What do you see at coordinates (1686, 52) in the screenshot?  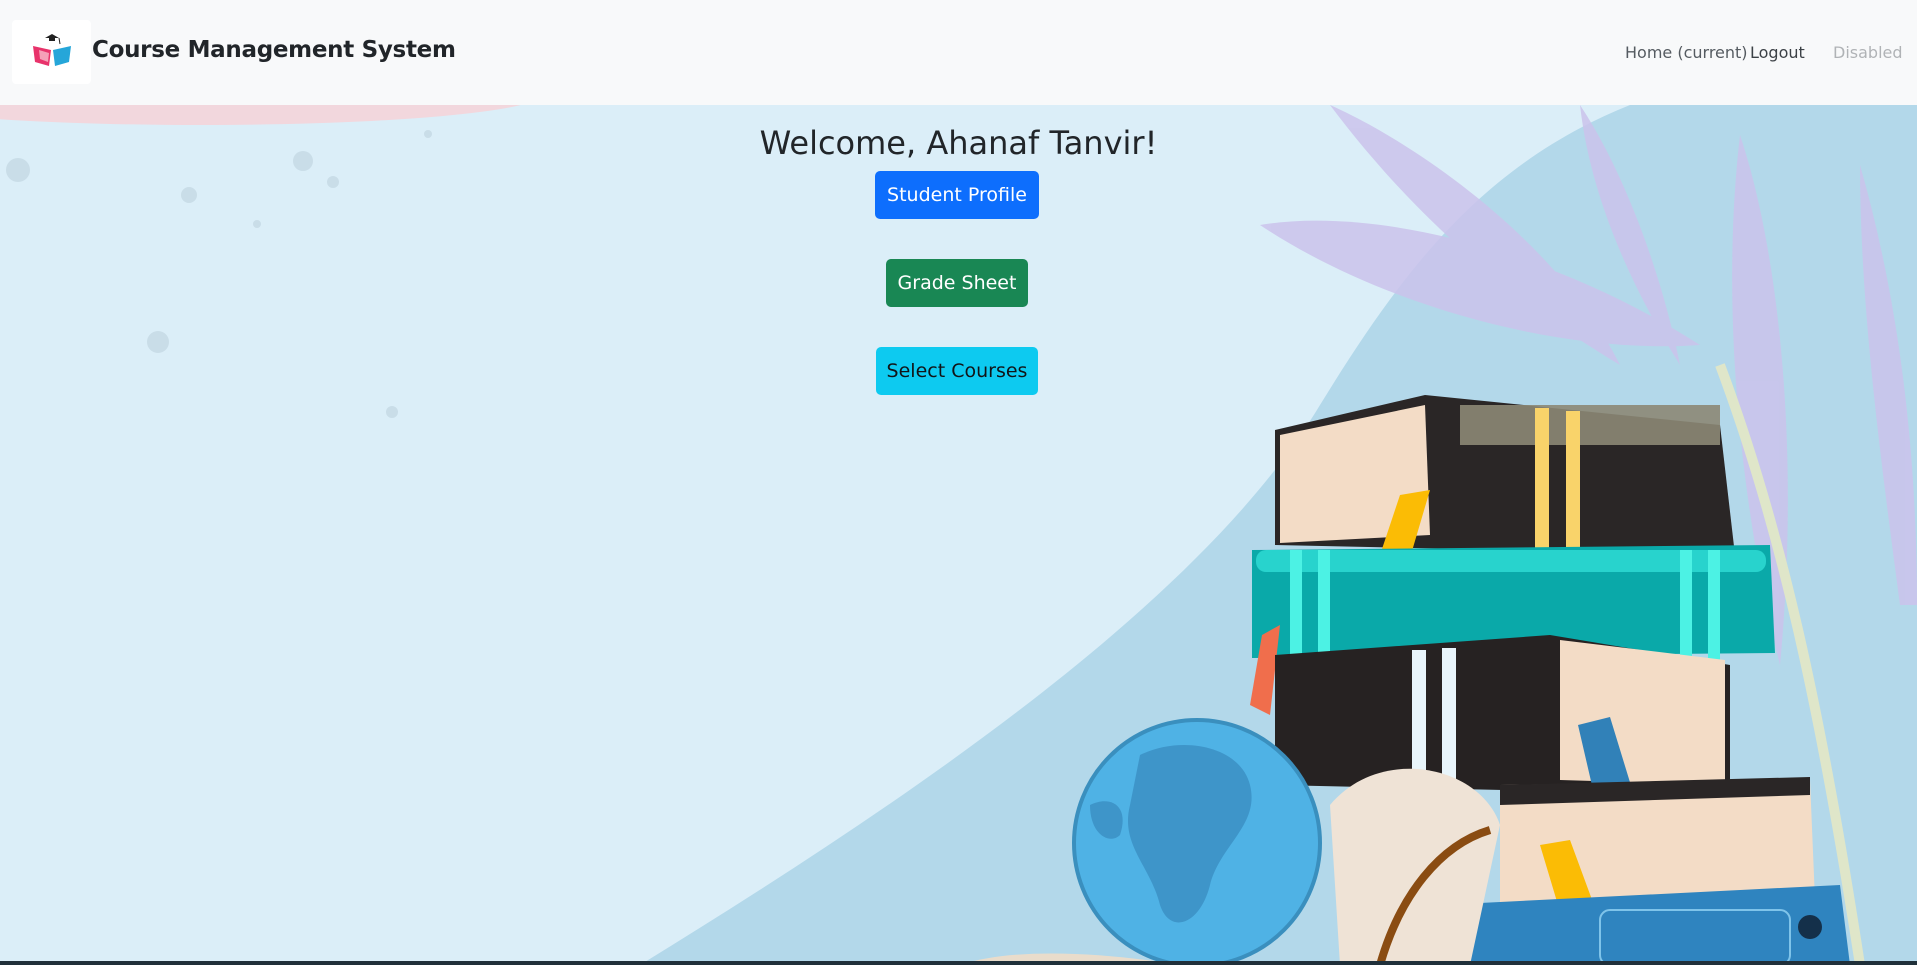 I see `nav-home-link: Home (current)` at bounding box center [1686, 52].